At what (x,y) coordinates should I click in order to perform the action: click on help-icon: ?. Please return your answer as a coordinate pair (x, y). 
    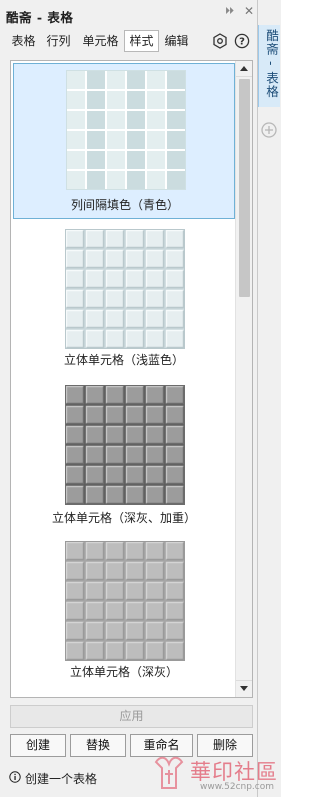
    Looking at the image, I should click on (242, 41).